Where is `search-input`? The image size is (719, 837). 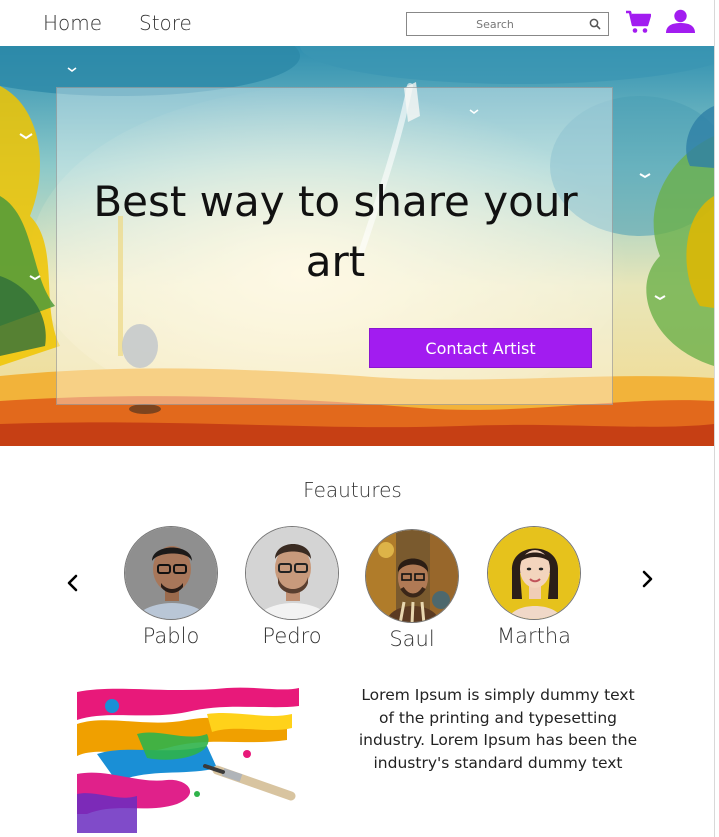
search-input is located at coordinates (495, 24).